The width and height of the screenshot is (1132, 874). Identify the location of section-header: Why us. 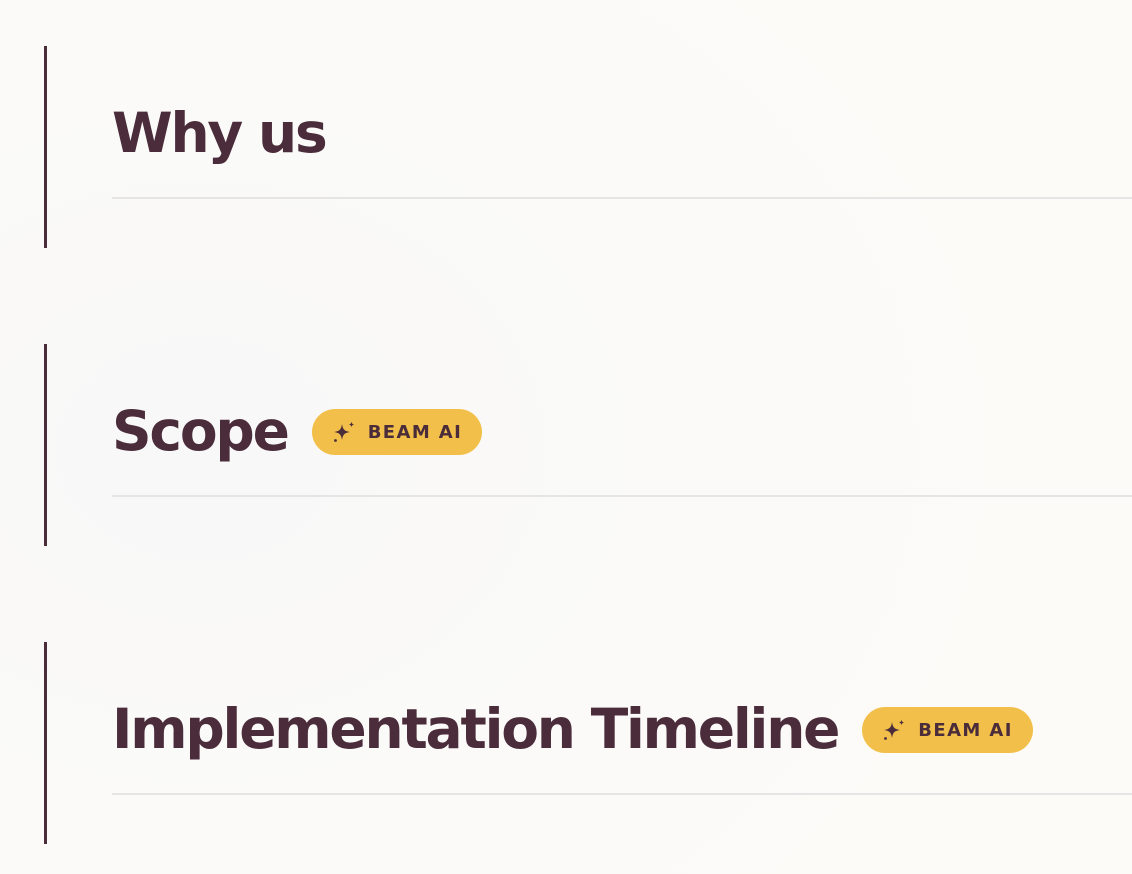
(220, 133).